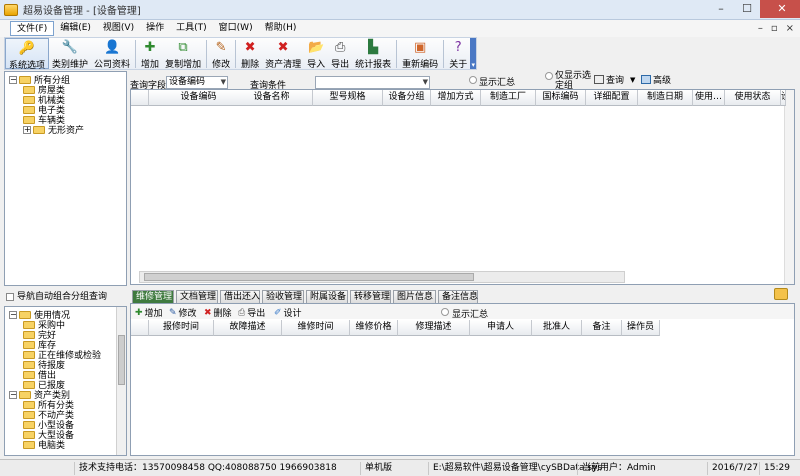  I want to click on sub-edit-button: ✎ 修改, so click(183, 313).